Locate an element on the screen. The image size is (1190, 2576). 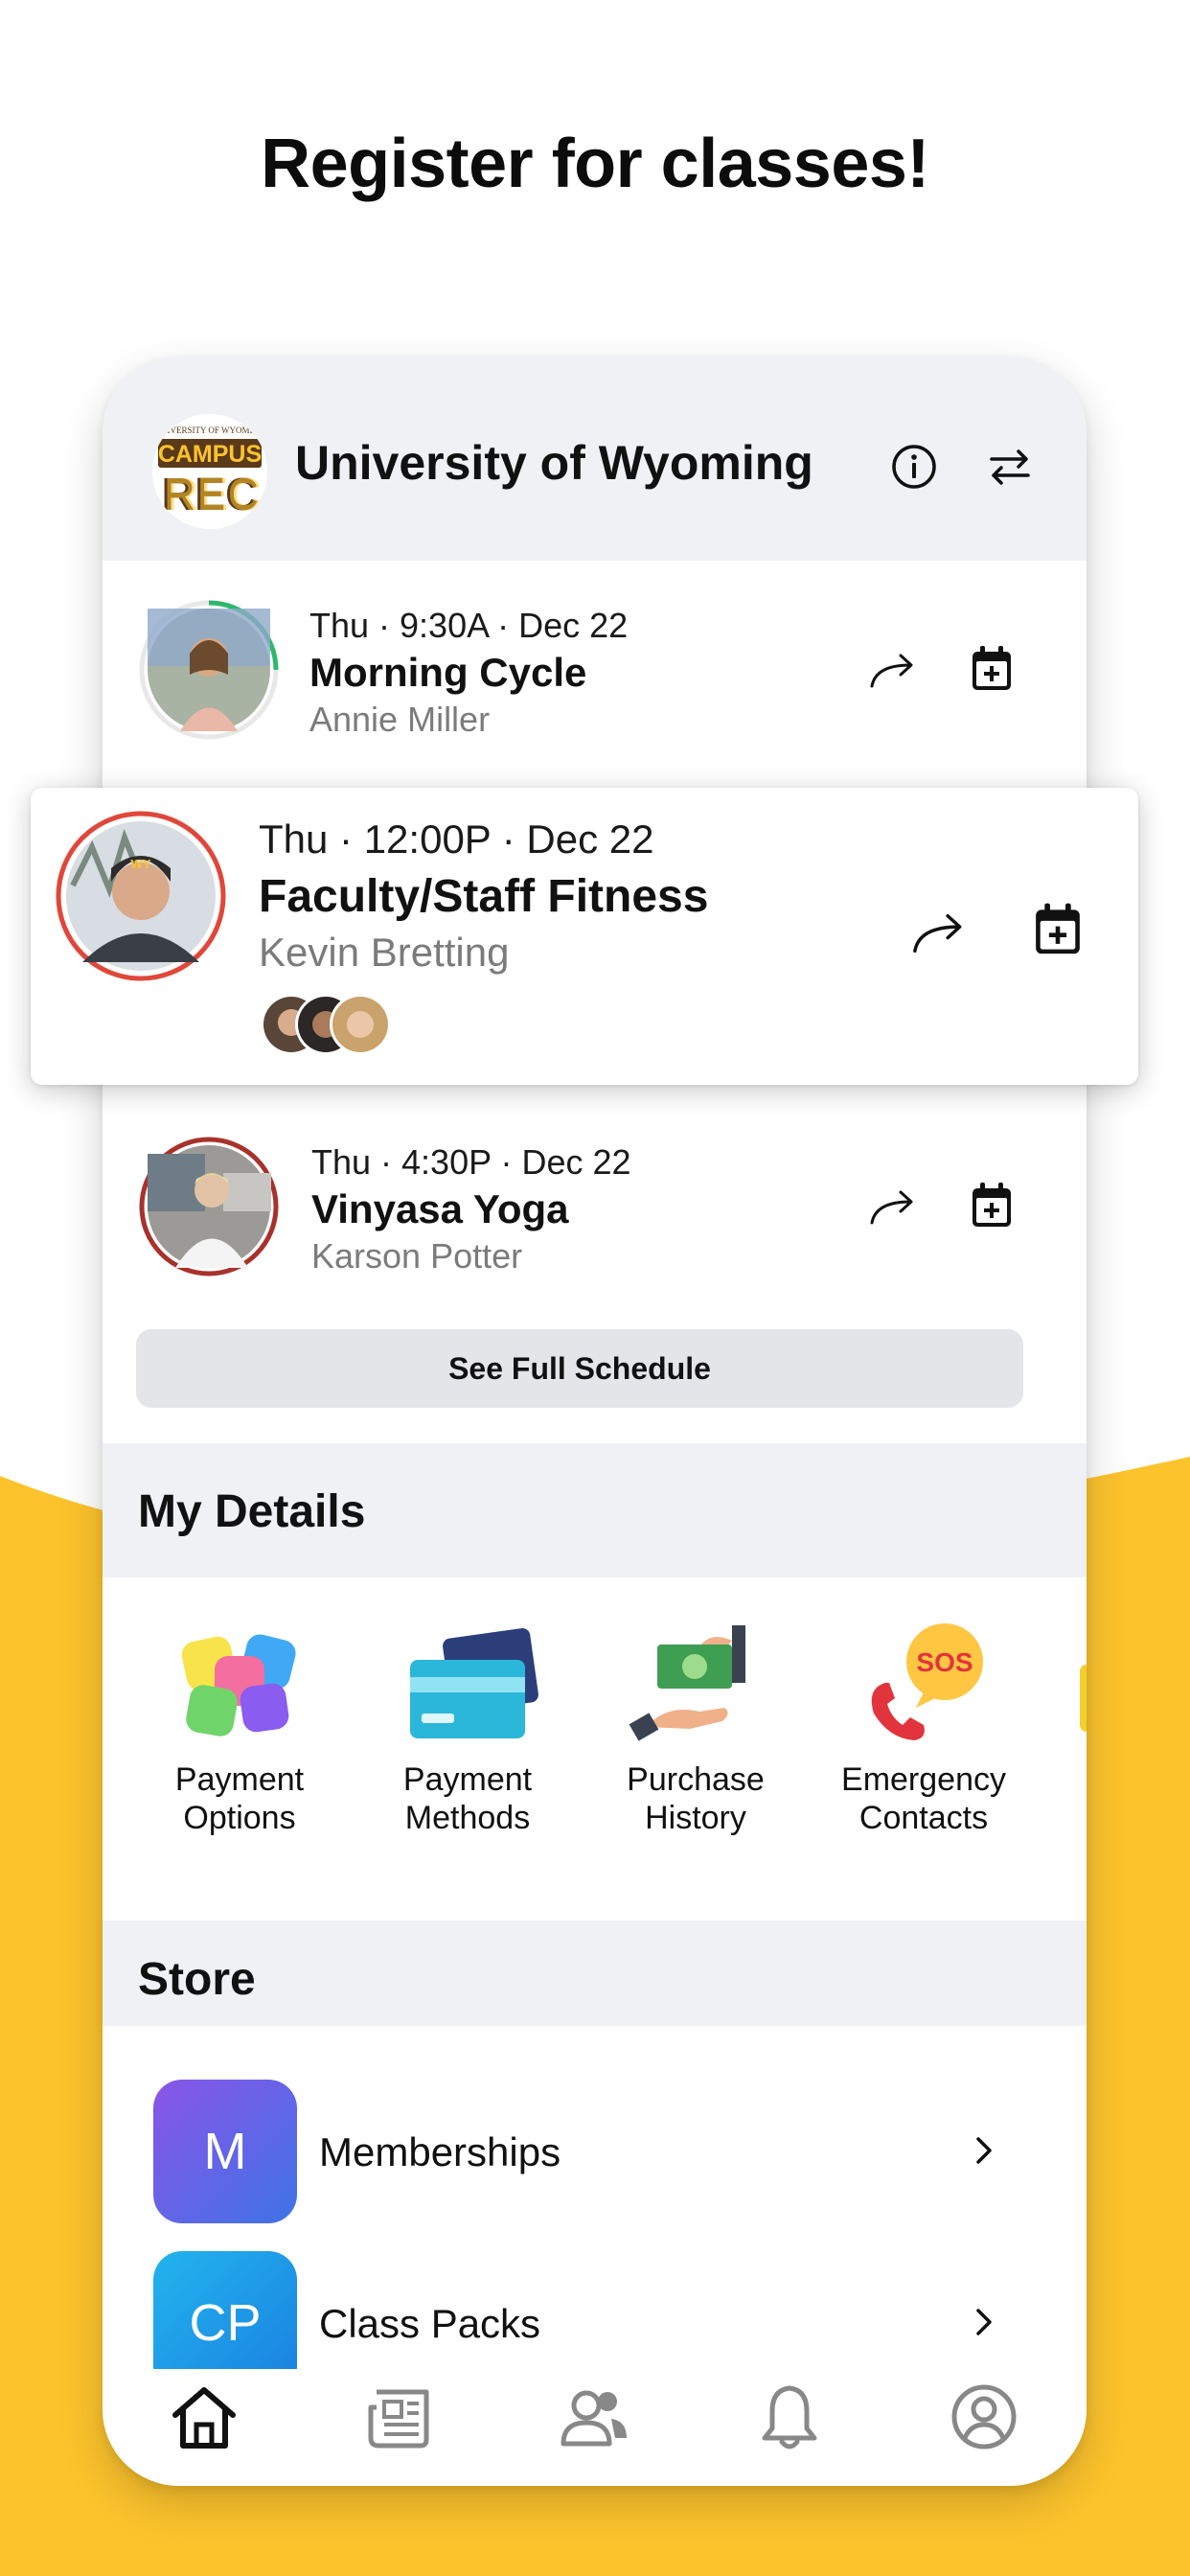
store-item-label: Memberships is located at coordinates (440, 2151).